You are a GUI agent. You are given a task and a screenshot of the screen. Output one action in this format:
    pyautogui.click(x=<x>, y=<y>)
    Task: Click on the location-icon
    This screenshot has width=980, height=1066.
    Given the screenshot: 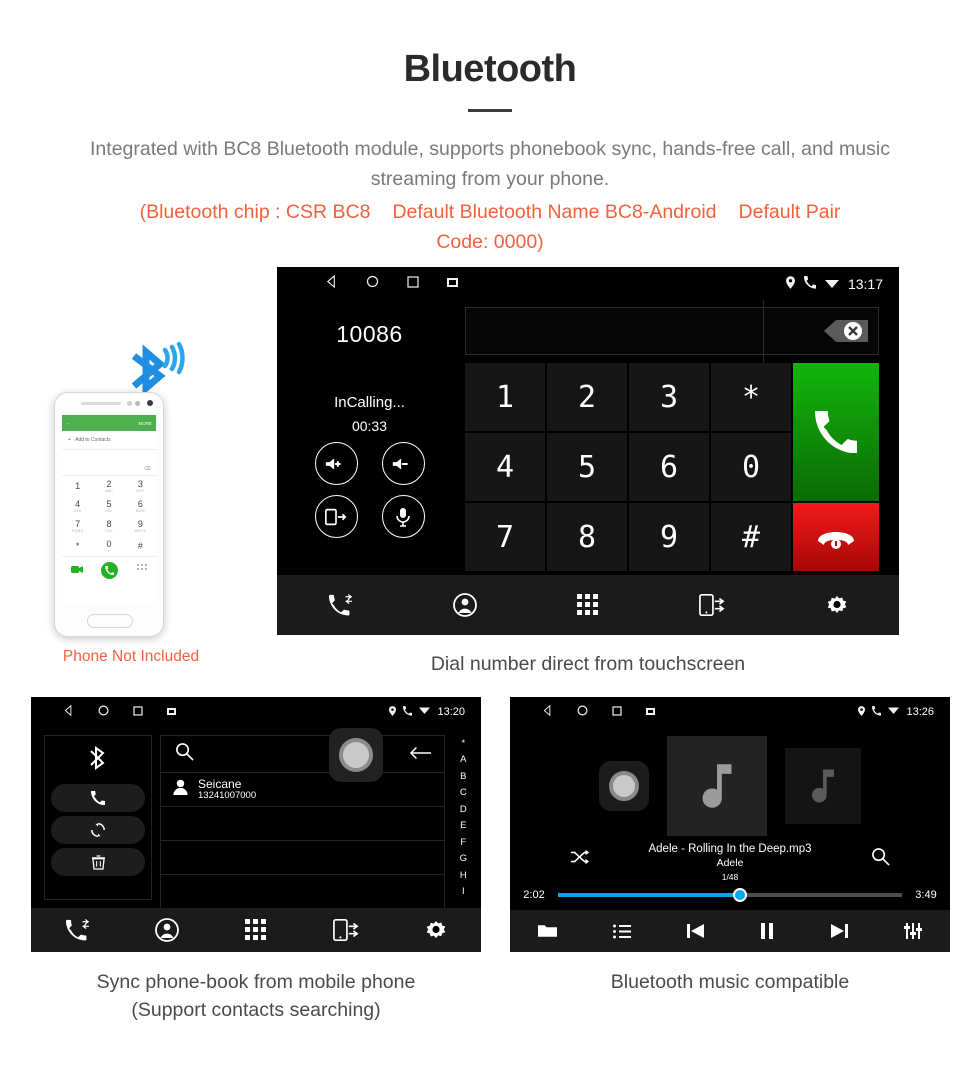 What is the action you would take?
    pyautogui.click(x=862, y=712)
    